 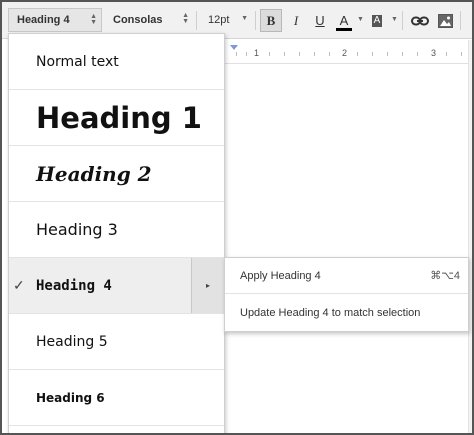 What do you see at coordinates (72, 341) in the screenshot?
I see `menu-item-label: Heading 5` at bounding box center [72, 341].